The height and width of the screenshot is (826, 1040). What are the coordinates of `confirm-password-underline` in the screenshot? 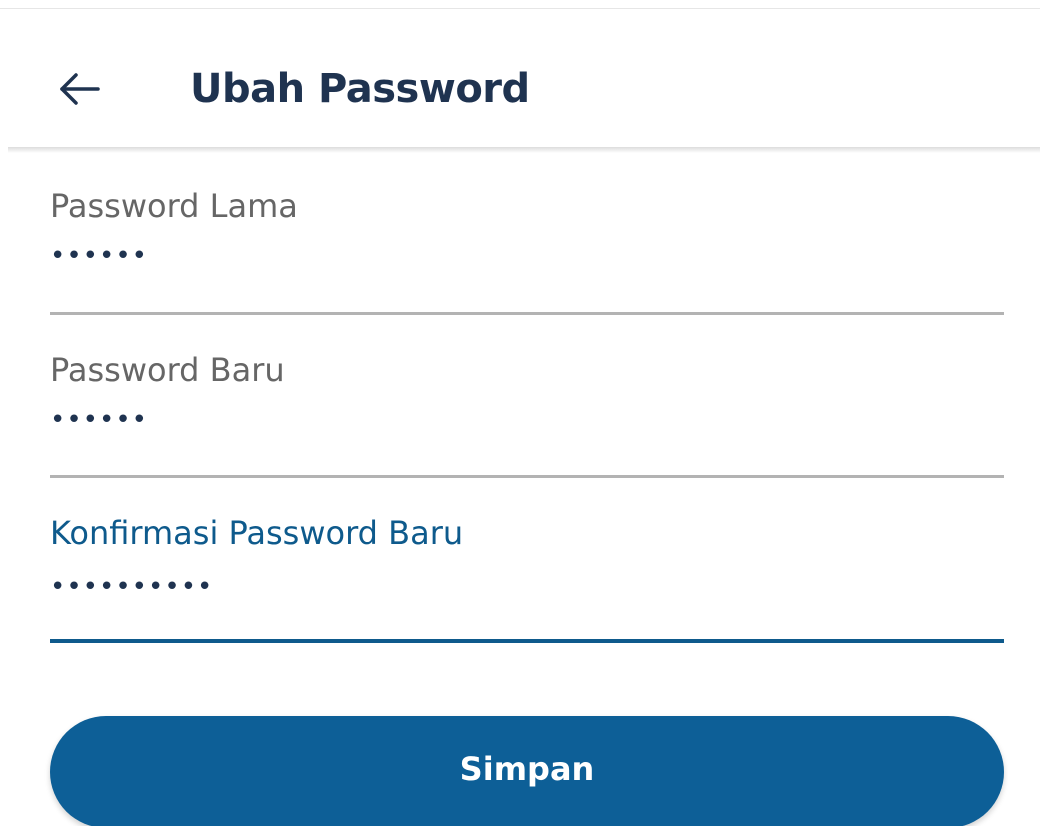 It's located at (527, 641).